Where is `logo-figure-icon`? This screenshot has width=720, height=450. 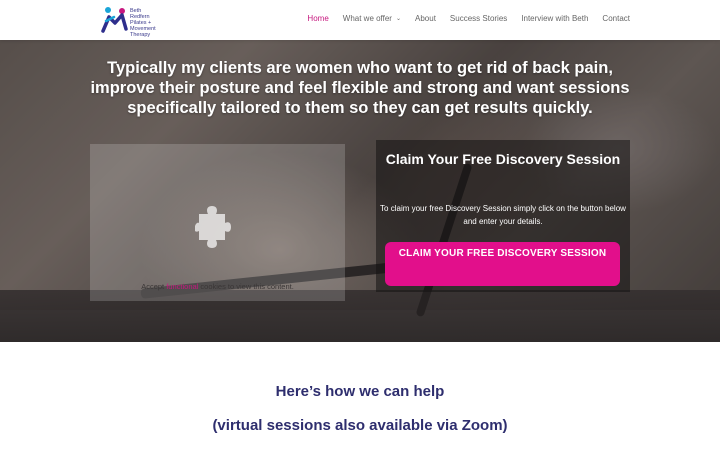 logo-figure-icon is located at coordinates (114, 20).